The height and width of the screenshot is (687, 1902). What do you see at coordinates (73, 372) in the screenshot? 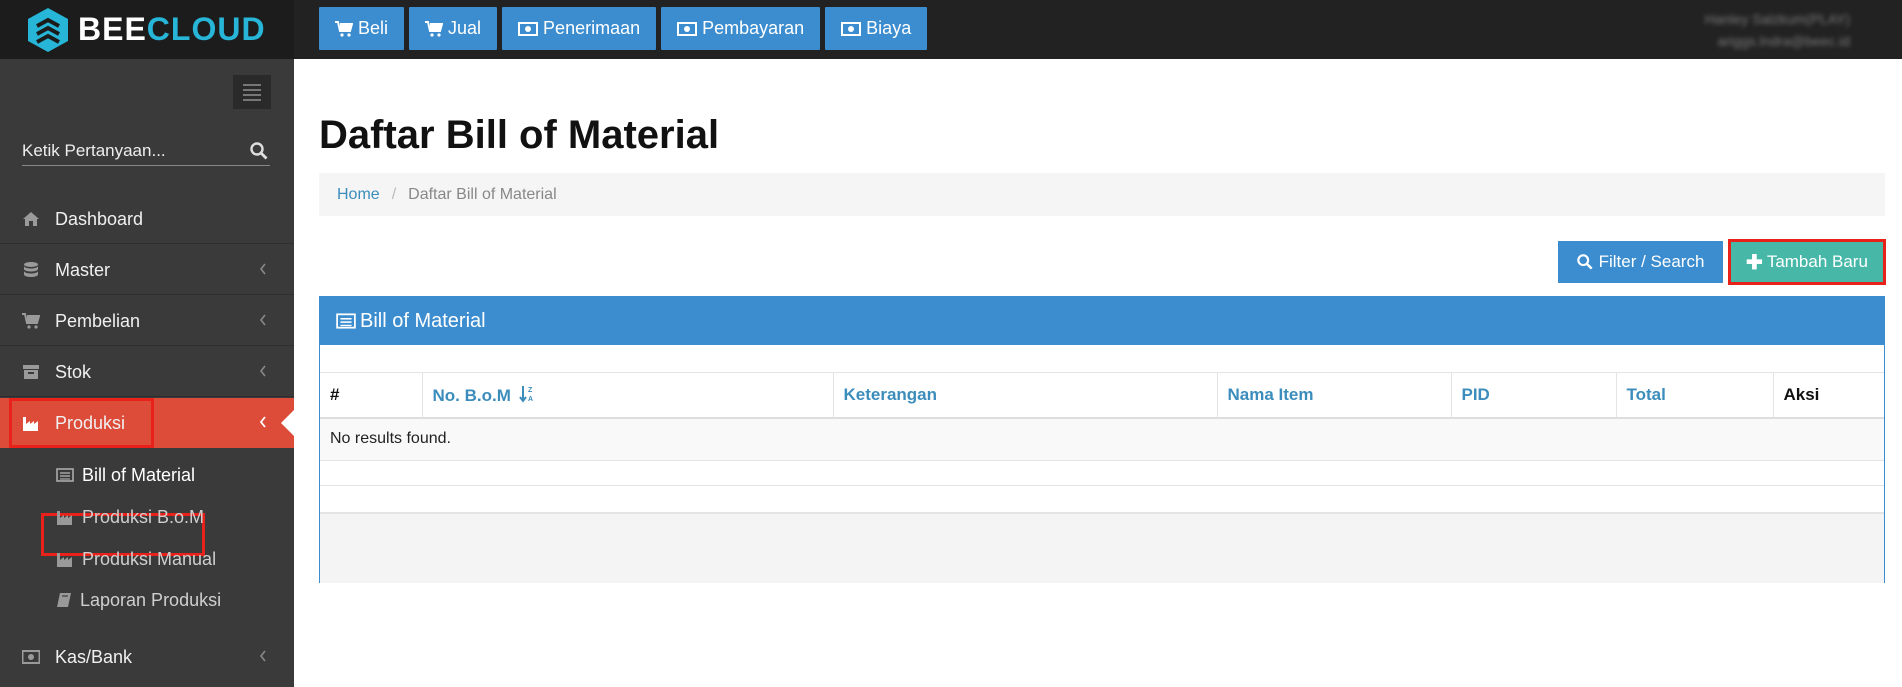
I see `sidebar-item-label: Stok` at bounding box center [73, 372].